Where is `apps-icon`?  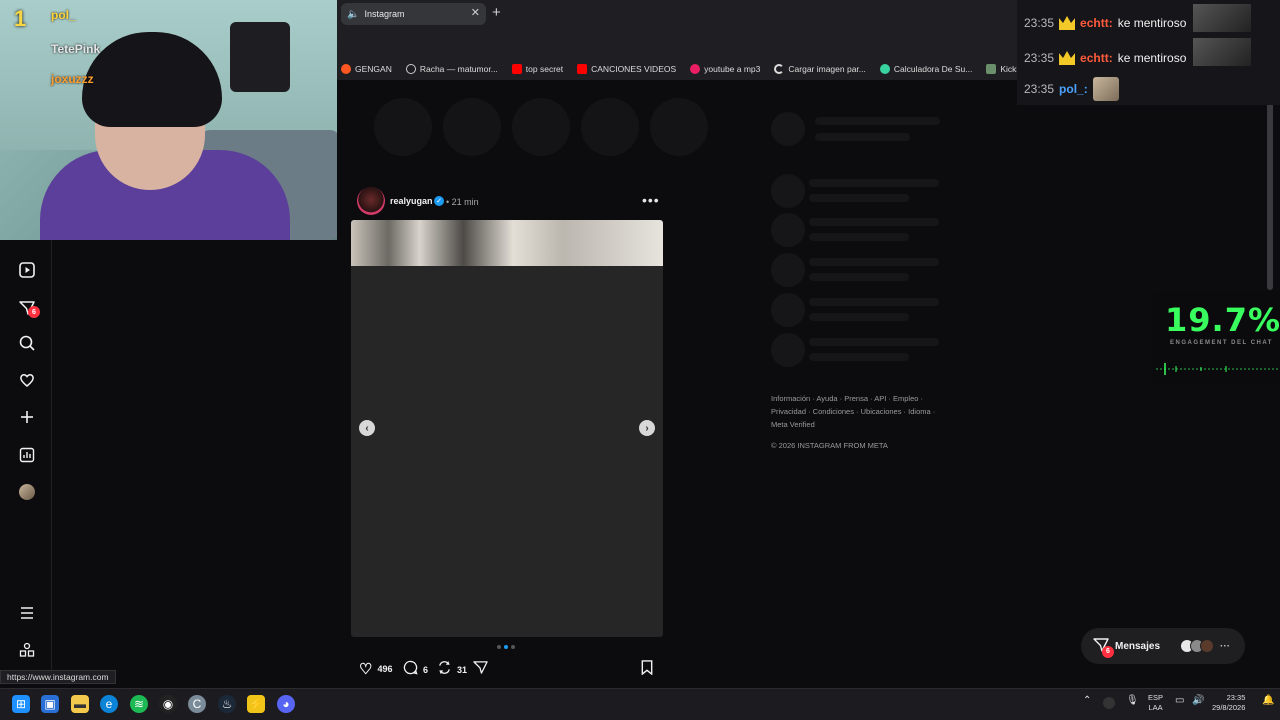 apps-icon is located at coordinates (27, 650).